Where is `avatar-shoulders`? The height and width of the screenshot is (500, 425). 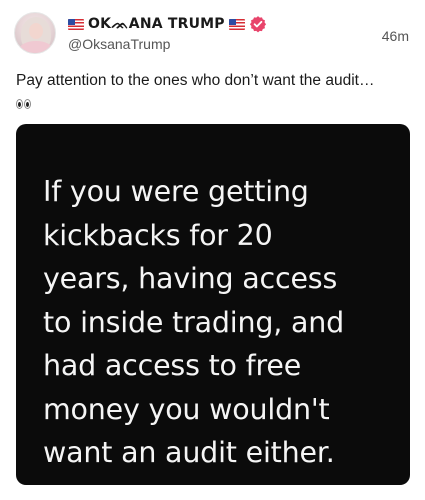
avatar-shoulders is located at coordinates (36, 47).